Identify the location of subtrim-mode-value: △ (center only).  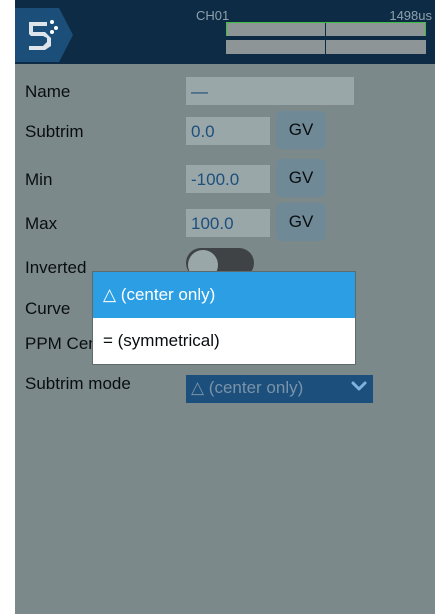
(247, 387).